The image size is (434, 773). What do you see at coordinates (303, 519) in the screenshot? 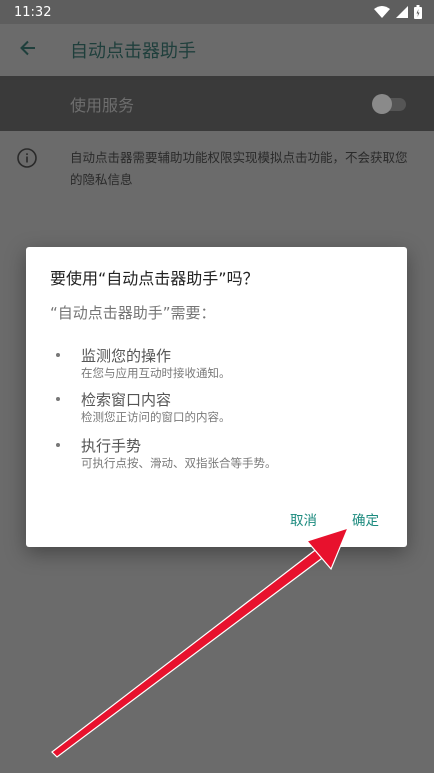
I see `cancel-button: 取消` at bounding box center [303, 519].